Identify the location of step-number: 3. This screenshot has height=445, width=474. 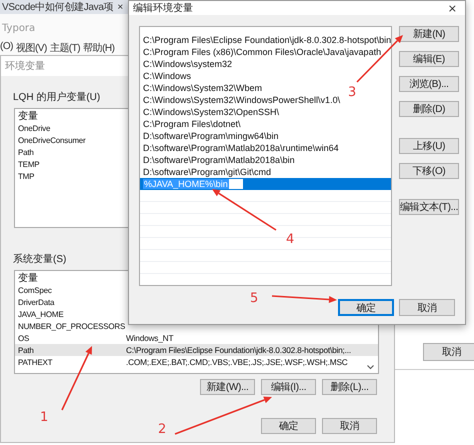
(352, 92).